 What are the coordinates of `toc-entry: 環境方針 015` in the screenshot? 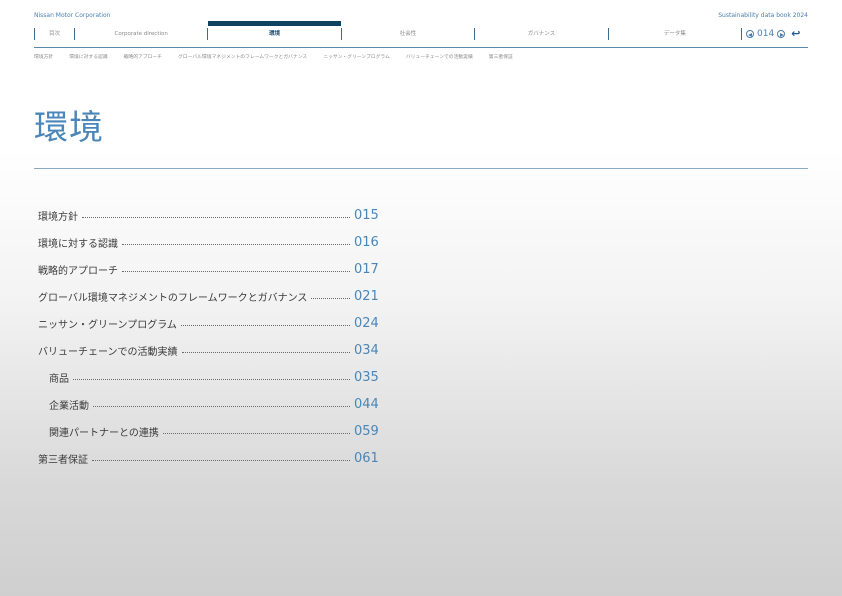 It's located at (211, 215).